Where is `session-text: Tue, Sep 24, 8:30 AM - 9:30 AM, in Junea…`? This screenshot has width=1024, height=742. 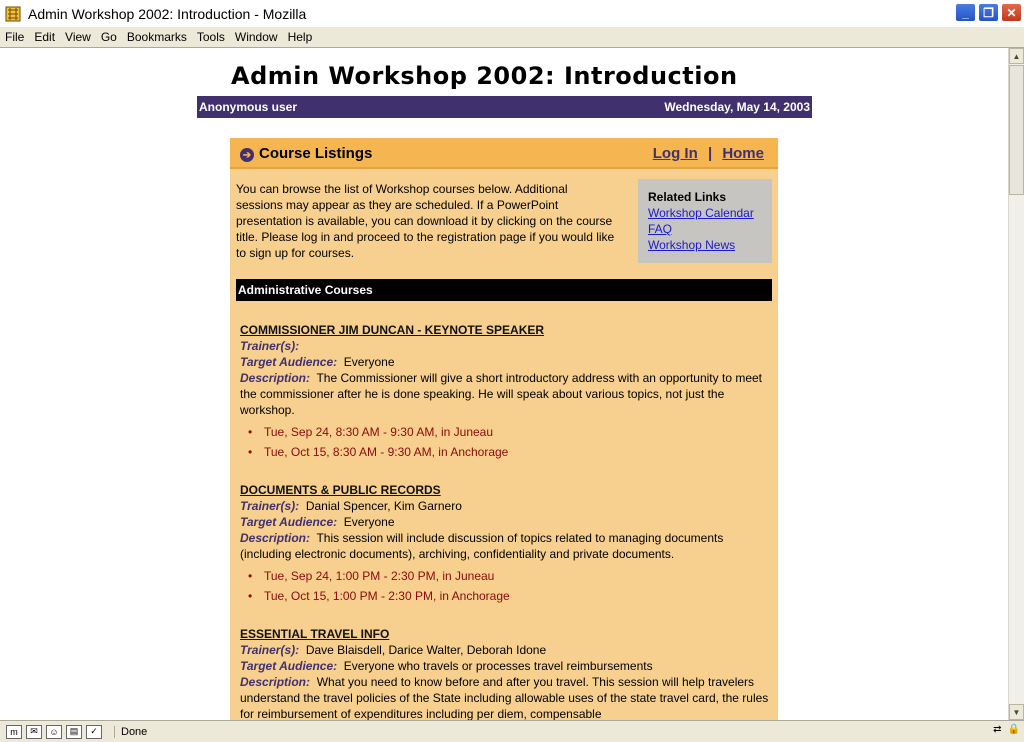
session-text: Tue, Sep 24, 8:30 AM - 9:30 AM, in Junea… is located at coordinates (379, 432).